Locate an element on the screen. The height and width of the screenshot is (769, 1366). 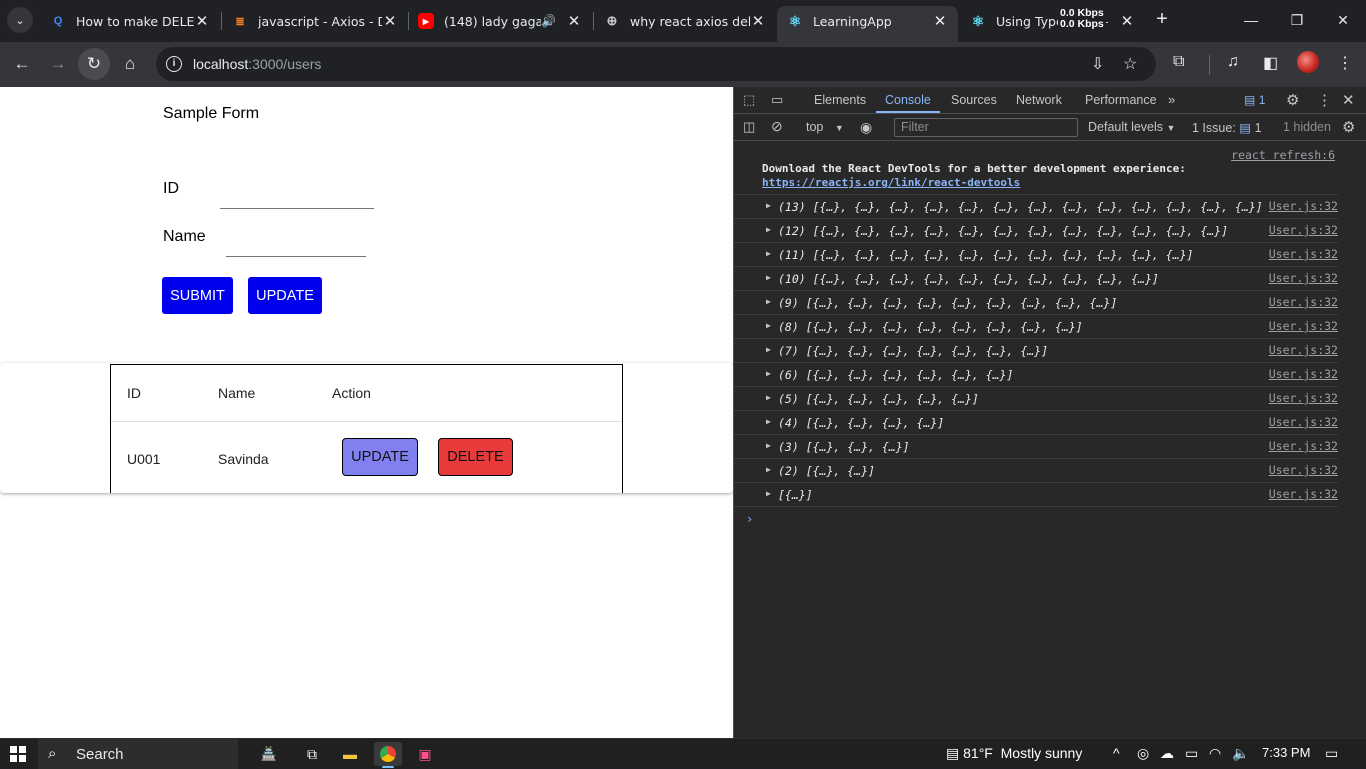
devtools-link: https://reactjs.org/link/react-devtools is located at coordinates (891, 182).